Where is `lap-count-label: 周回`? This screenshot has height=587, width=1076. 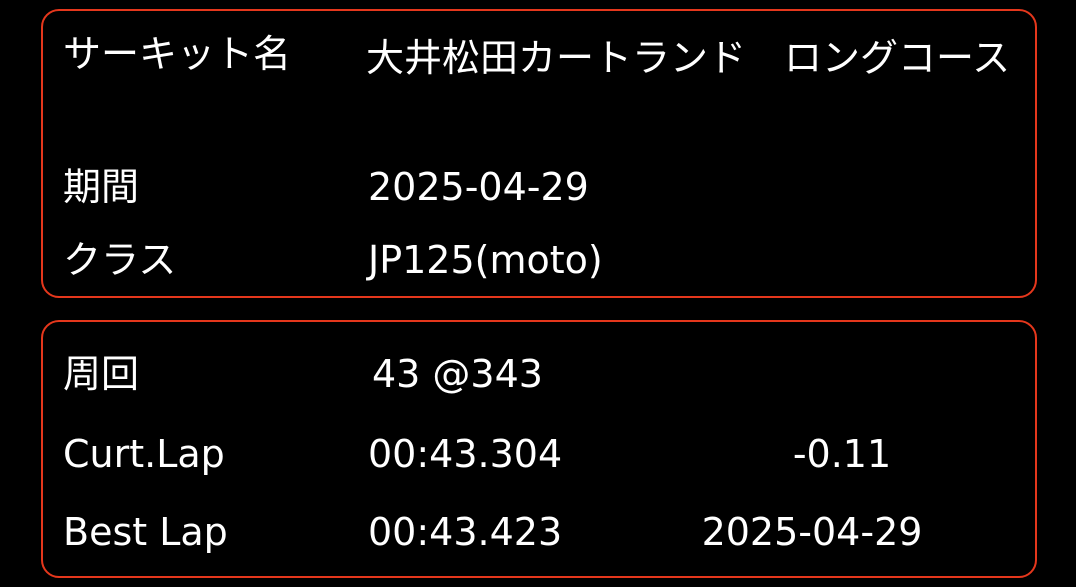 lap-count-label: 周回 is located at coordinates (101, 374).